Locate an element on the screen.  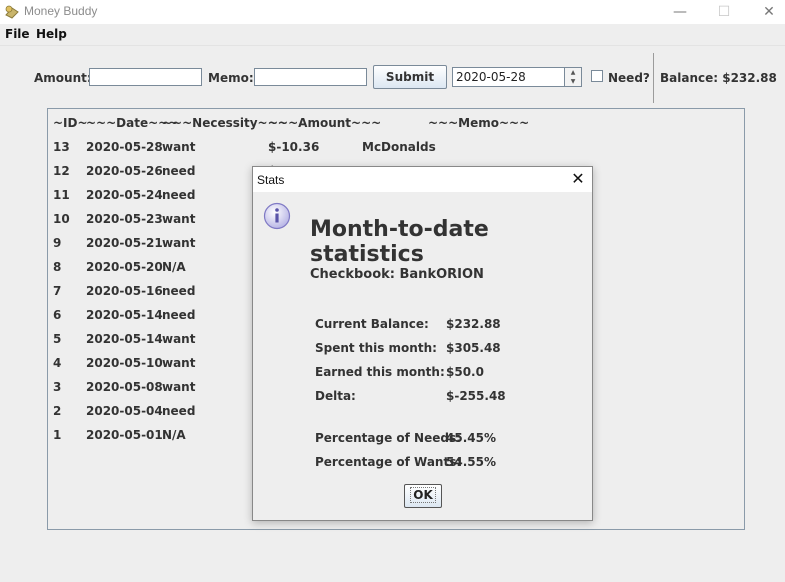
header-memo: ~~~Memo~~~ is located at coordinates (479, 123).